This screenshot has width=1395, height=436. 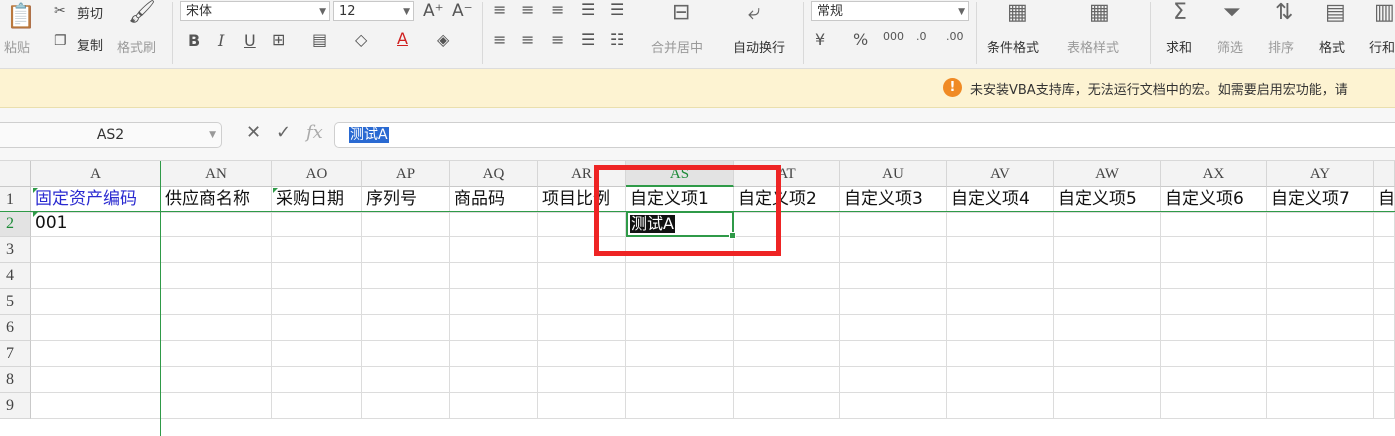 What do you see at coordinates (1013, 46) in the screenshot?
I see `conditional-format-button: 条件格式` at bounding box center [1013, 46].